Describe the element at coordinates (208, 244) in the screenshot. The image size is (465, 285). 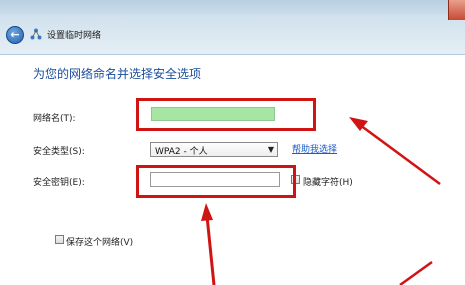
I see `annotation-arrow-bottom` at that location.